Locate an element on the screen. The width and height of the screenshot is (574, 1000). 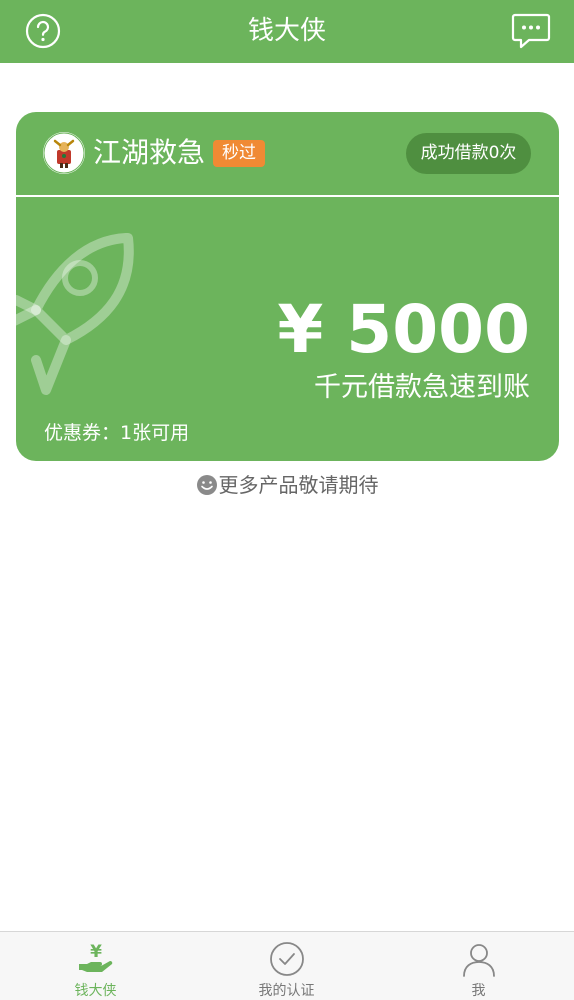
page-title: 钱大侠 is located at coordinates (286, 31).